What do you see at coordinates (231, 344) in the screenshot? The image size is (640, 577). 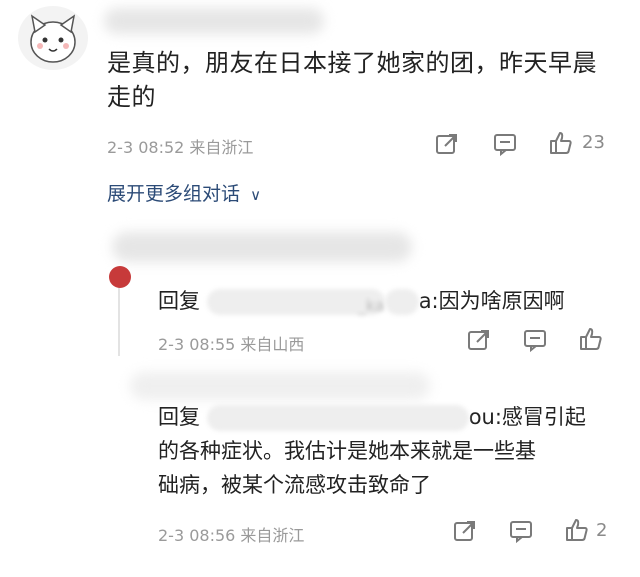 I see `reply-meta: 2-3 08:55 来自山西` at bounding box center [231, 344].